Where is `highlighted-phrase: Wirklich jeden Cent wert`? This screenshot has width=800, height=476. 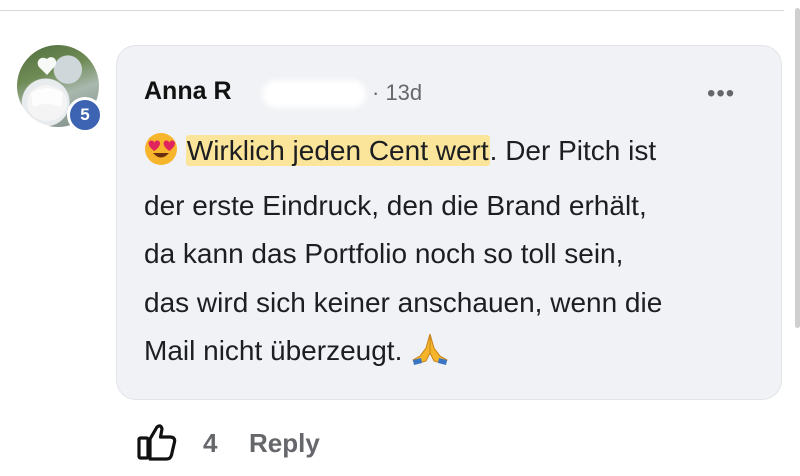
highlighted-phrase: Wirklich jeden Cent wert is located at coordinates (337, 150).